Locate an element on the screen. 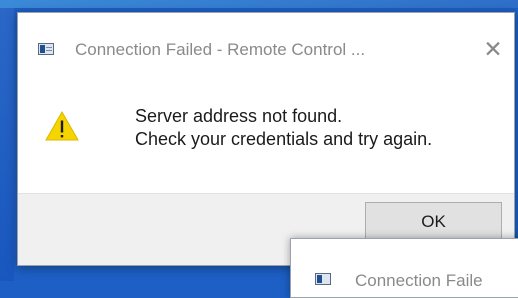 This screenshot has height=298, width=518. warning-triangle-icon is located at coordinates (62, 126).